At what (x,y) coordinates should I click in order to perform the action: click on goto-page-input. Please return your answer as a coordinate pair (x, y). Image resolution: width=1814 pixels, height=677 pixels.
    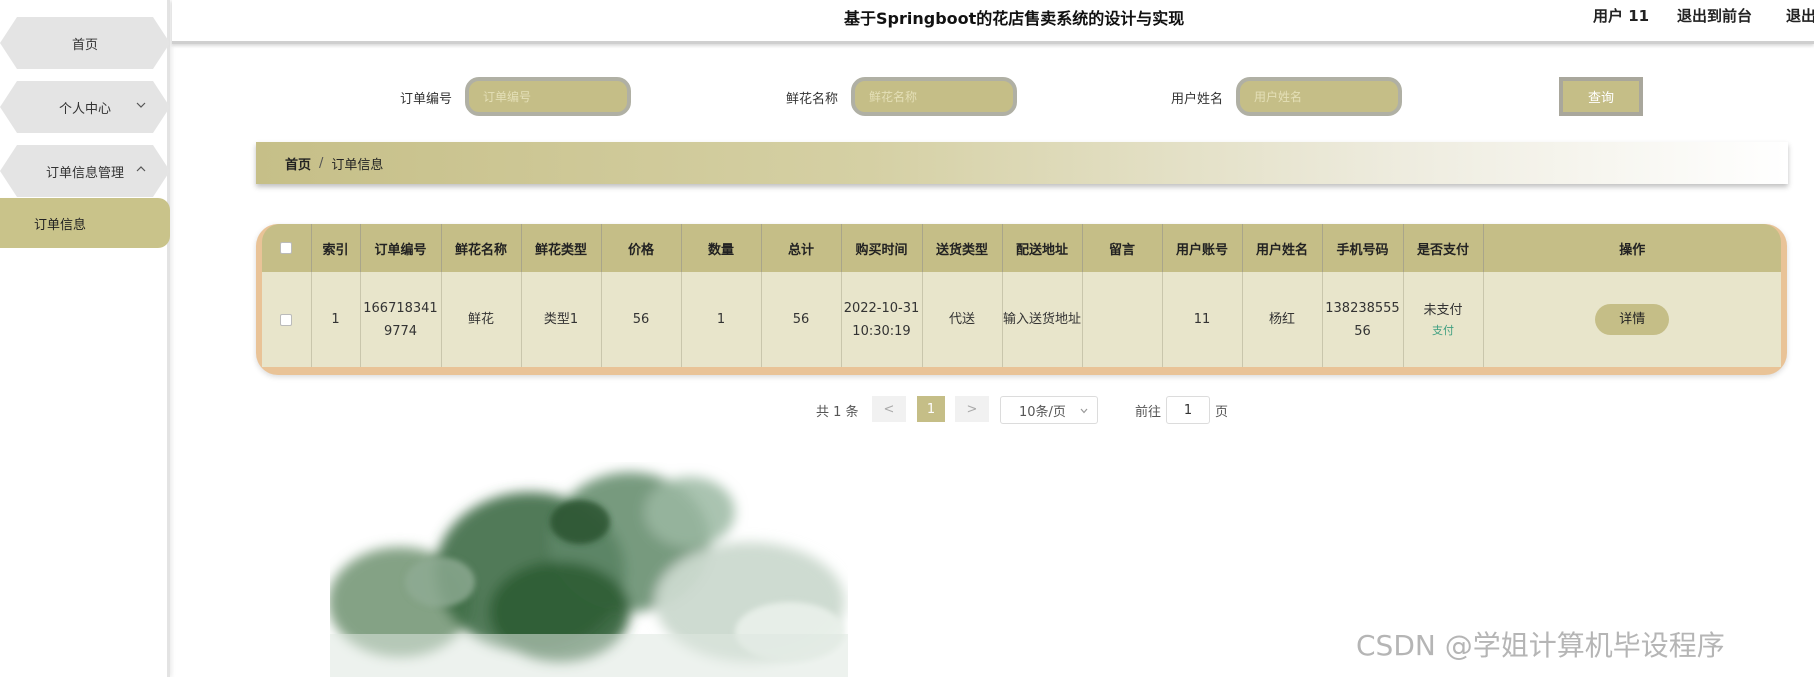
    Looking at the image, I should click on (1188, 410).